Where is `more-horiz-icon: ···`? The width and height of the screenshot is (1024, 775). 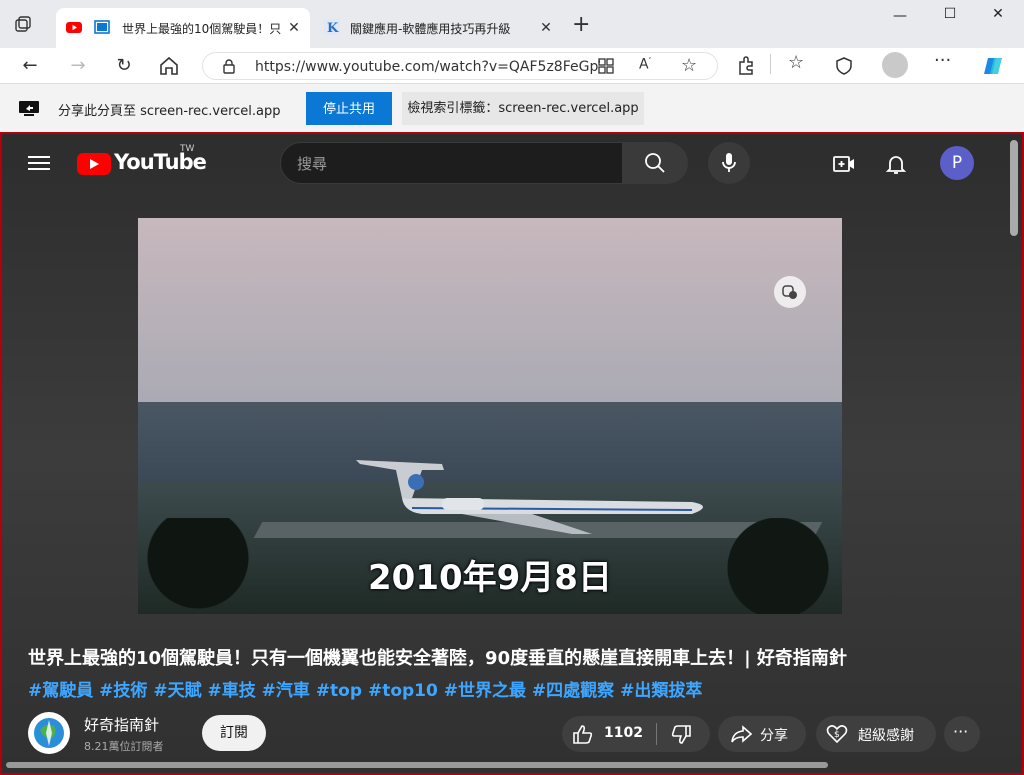
more-horiz-icon: ··· is located at coordinates (961, 731).